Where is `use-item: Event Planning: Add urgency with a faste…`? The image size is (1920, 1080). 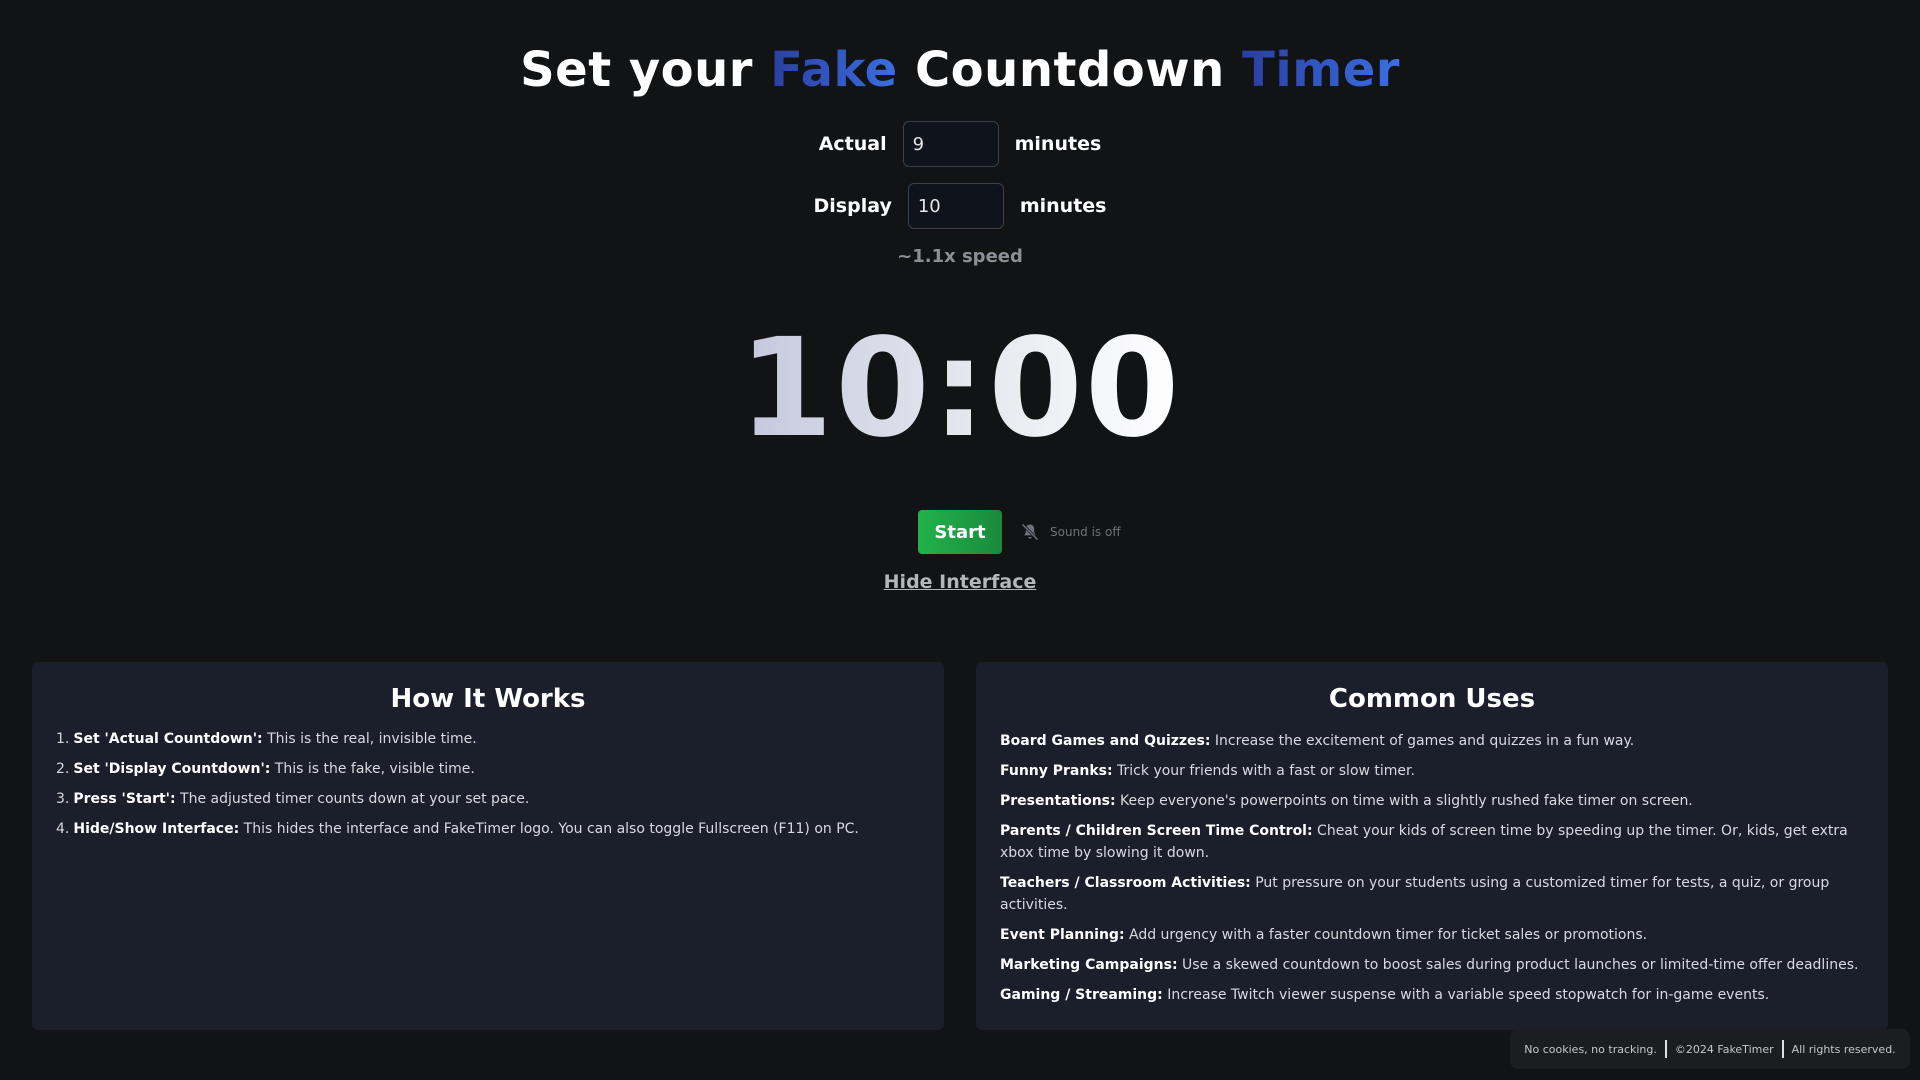
use-item: Event Planning: Add urgency with a faste… is located at coordinates (1324, 935).